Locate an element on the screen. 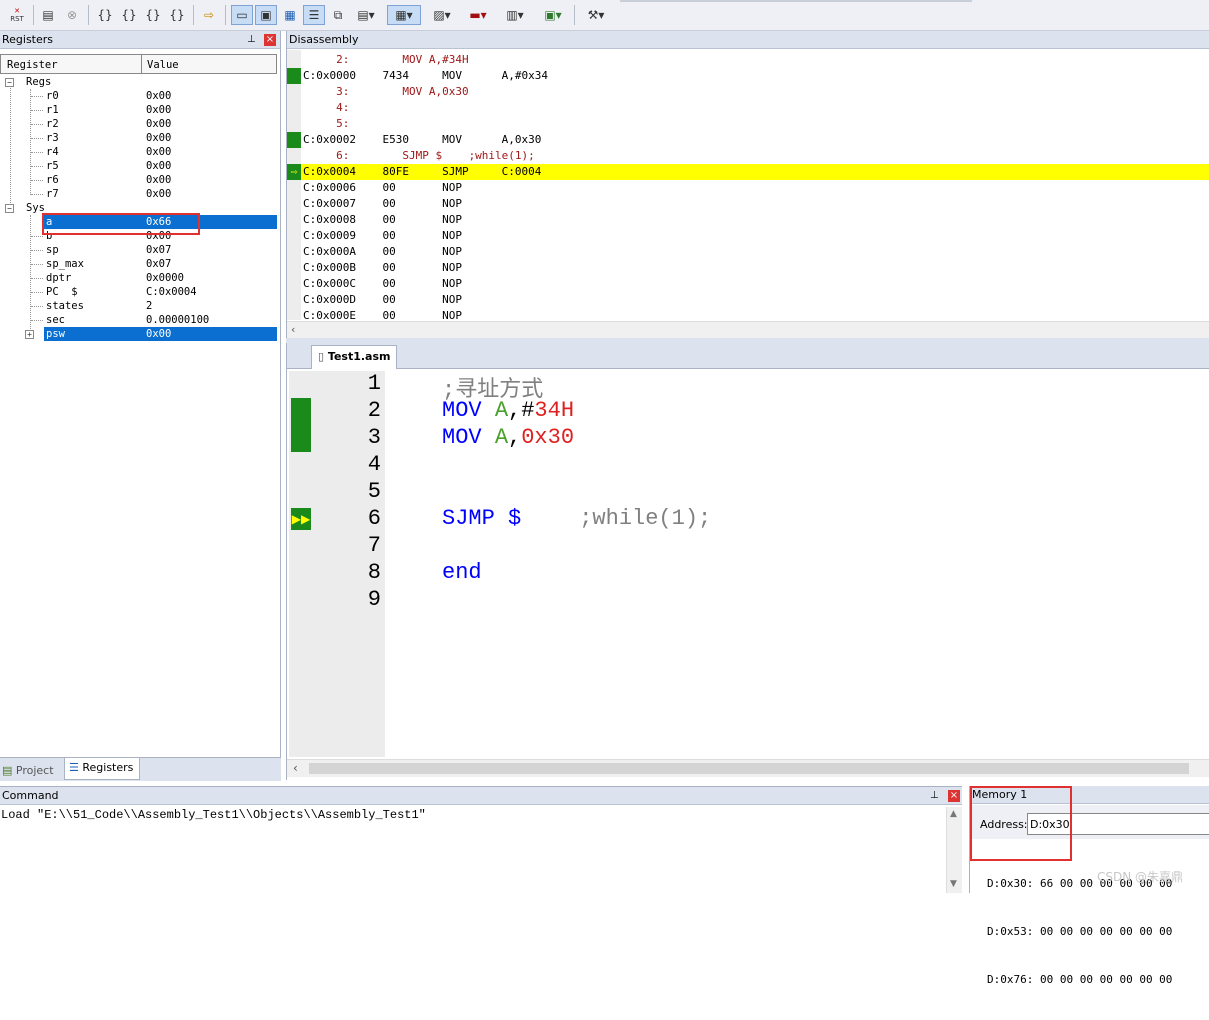  registers-tabs: ▤ Project ☰ Registers is located at coordinates (140, 769).